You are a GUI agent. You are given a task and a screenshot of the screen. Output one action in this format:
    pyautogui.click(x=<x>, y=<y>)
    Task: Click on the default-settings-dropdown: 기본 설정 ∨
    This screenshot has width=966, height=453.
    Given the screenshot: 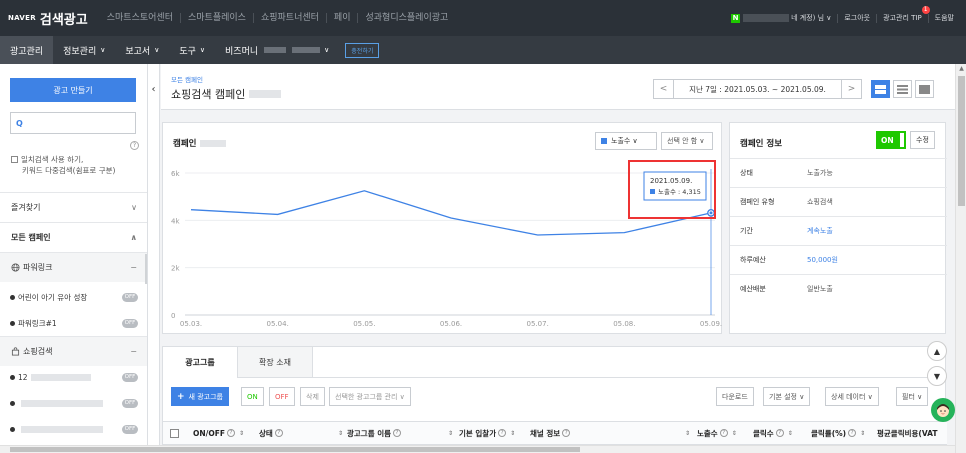 What is the action you would take?
    pyautogui.click(x=787, y=396)
    